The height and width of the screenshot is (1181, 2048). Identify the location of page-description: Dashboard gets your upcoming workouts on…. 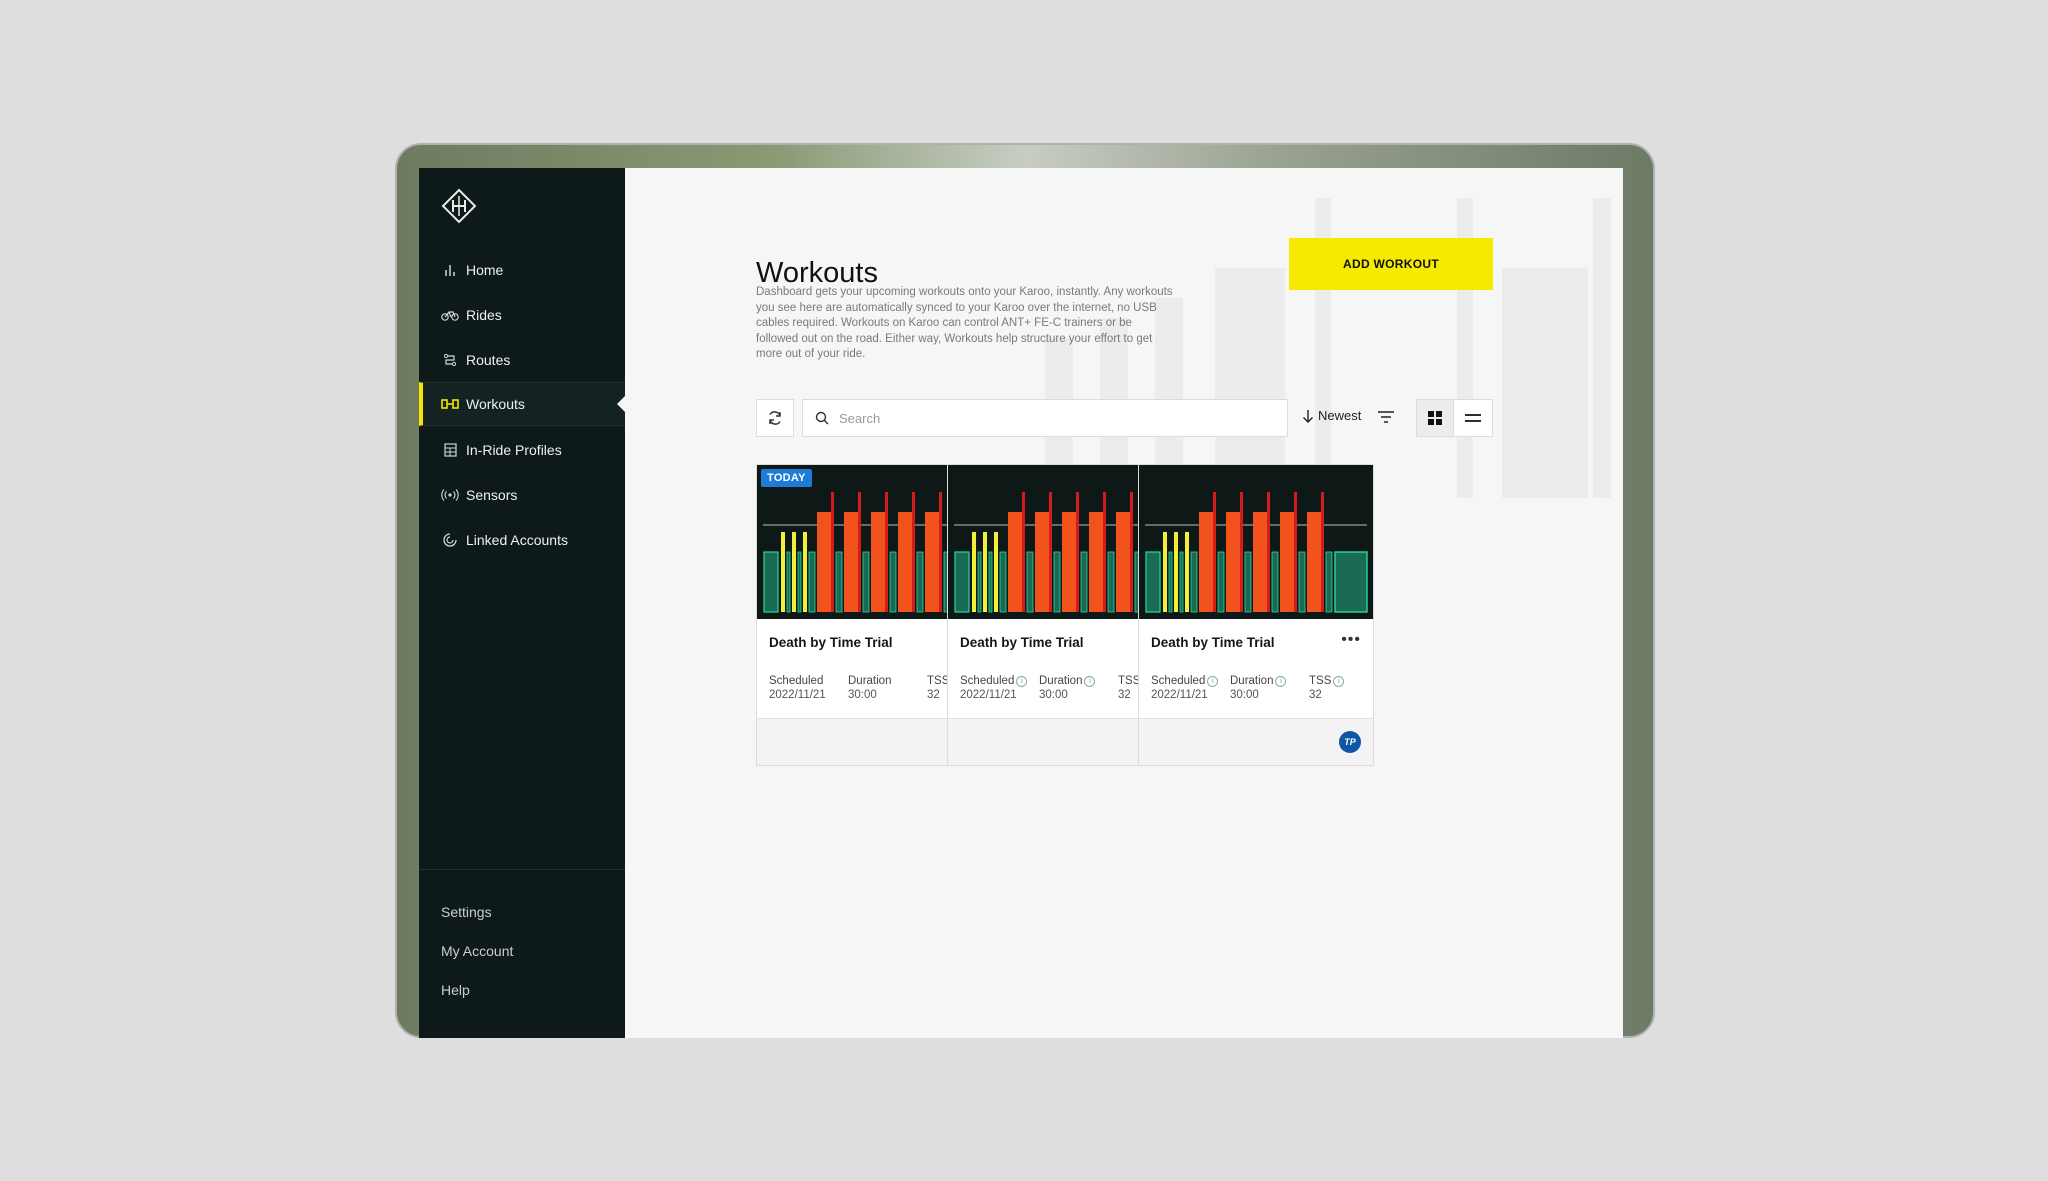
(964, 323).